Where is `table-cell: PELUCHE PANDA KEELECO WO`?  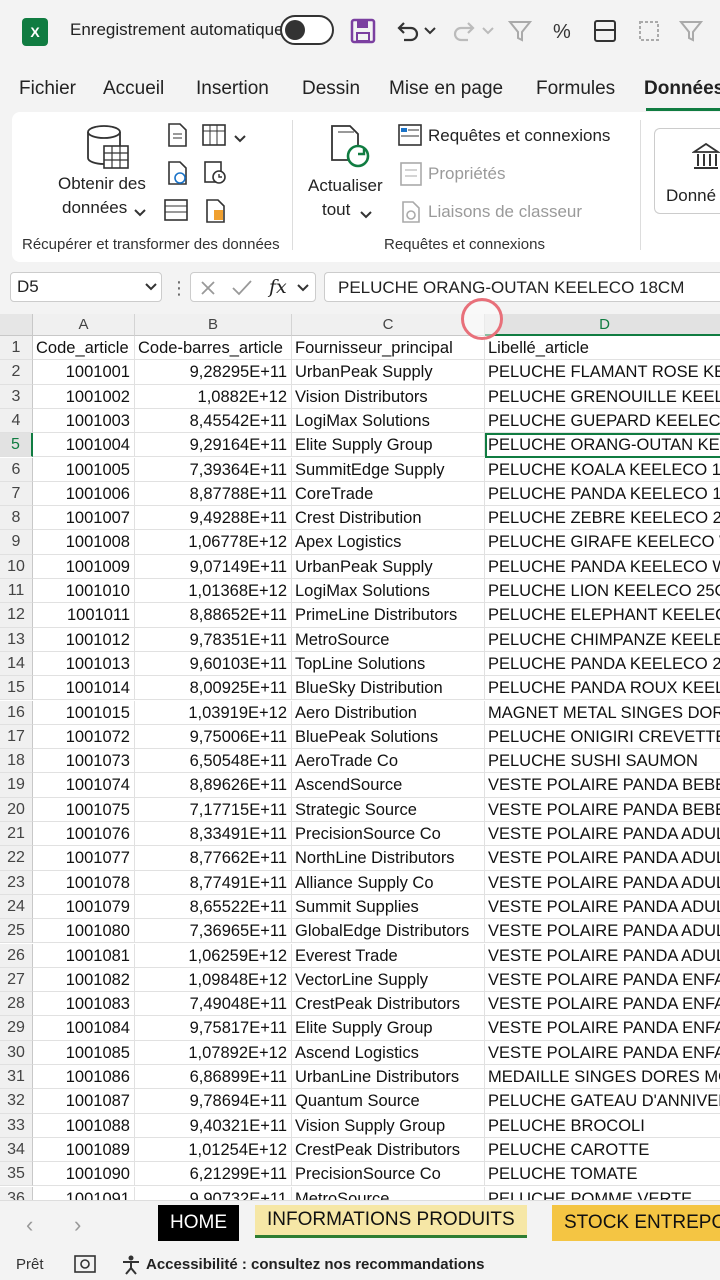
table-cell: PELUCHE PANDA KEELECO WO is located at coordinates (602, 567).